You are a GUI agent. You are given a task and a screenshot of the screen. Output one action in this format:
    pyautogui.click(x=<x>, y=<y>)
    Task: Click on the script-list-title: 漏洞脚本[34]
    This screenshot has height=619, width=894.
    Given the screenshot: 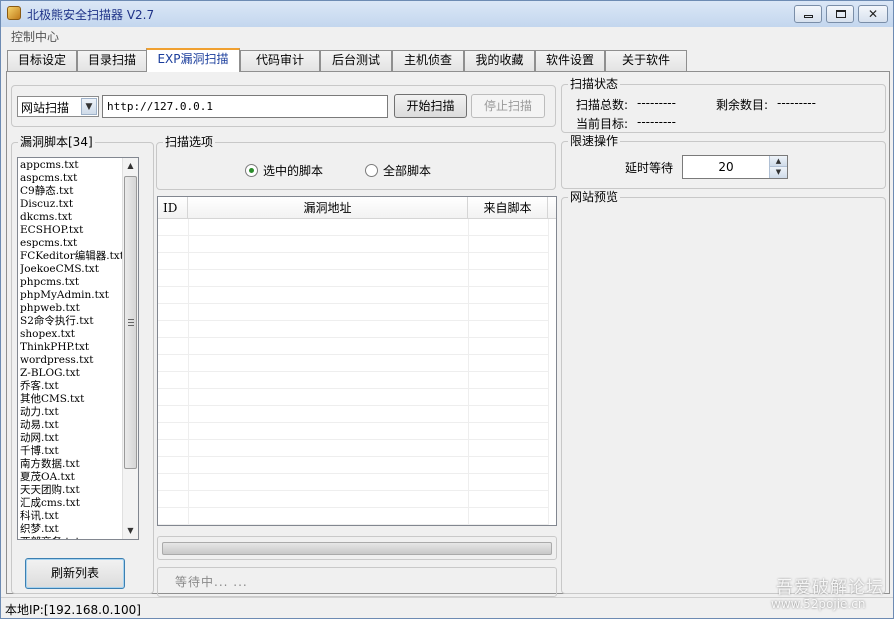 What is the action you would take?
    pyautogui.click(x=56, y=142)
    